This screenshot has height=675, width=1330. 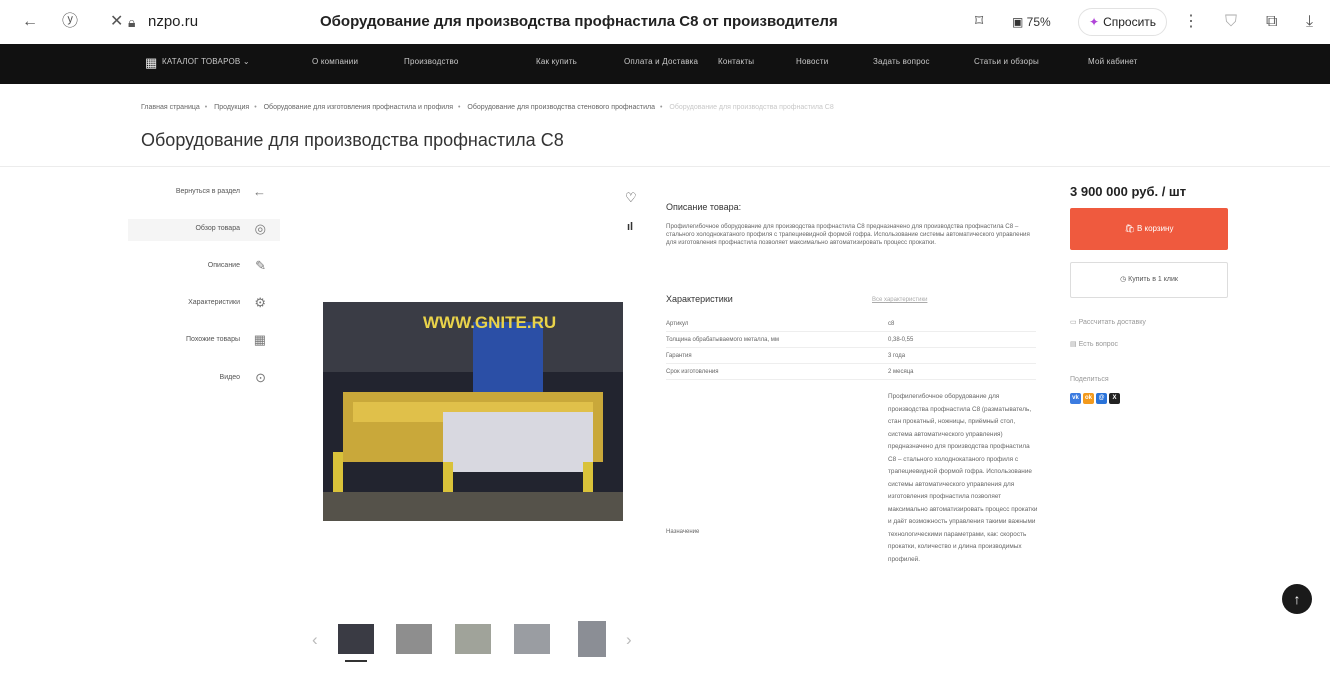 What do you see at coordinates (170, 107) in the screenshot?
I see `breadcrumb-item: Главная страница` at bounding box center [170, 107].